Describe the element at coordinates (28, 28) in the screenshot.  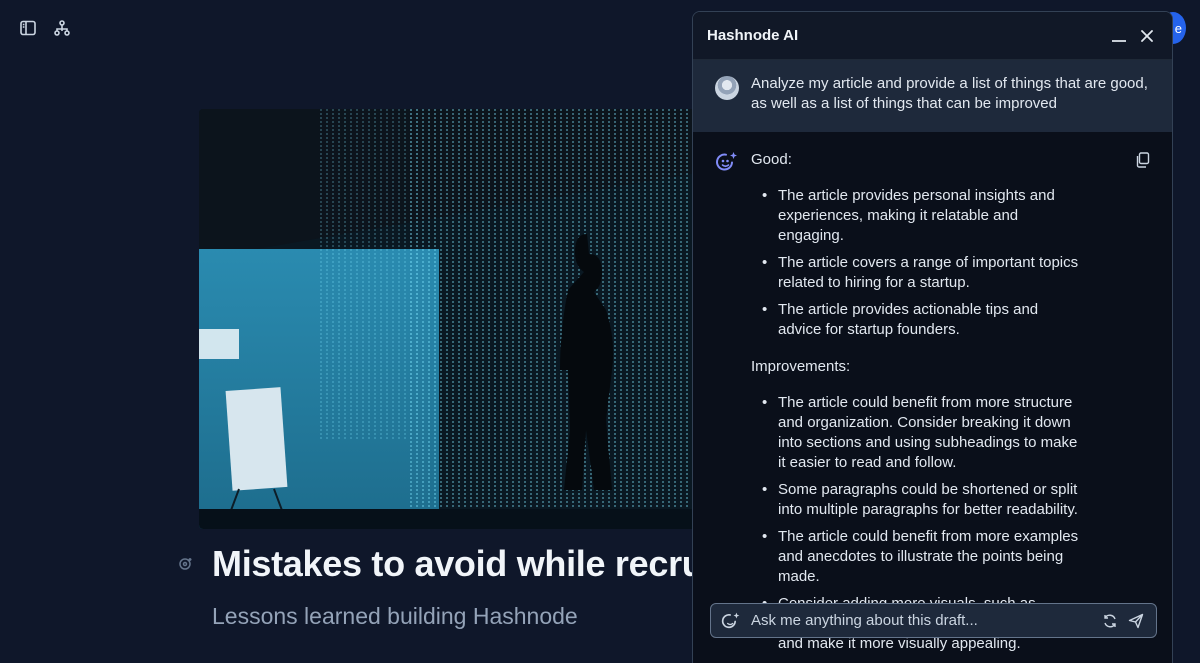
I see `sidebar-toggle-icon` at that location.